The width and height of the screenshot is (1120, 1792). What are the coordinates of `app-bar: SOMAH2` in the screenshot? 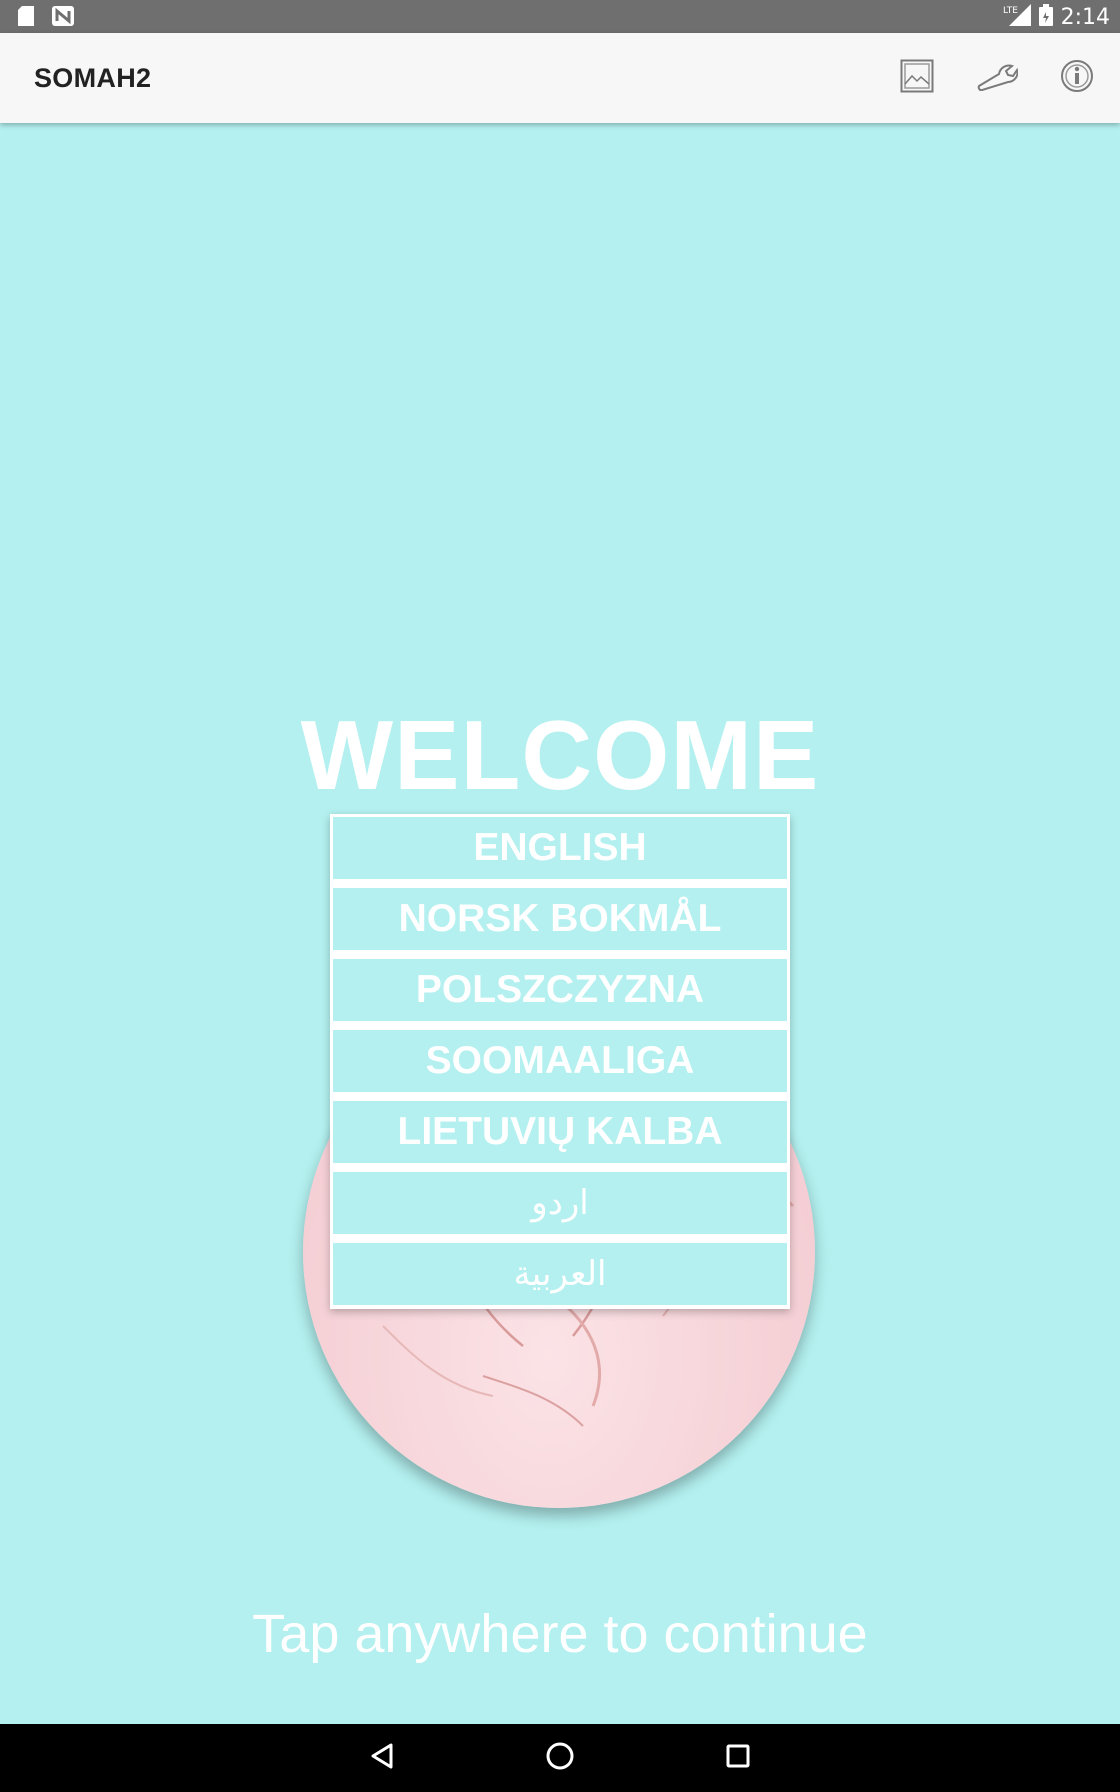 It's located at (560, 78).